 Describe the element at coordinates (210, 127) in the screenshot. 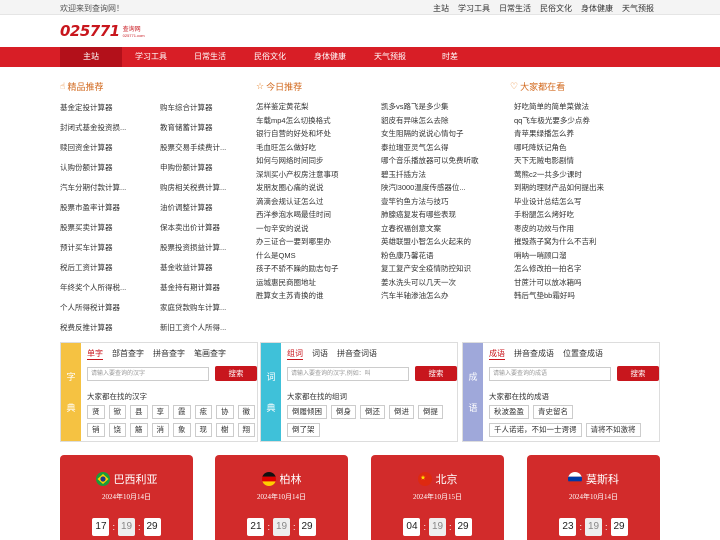

I see `picks-link: 教育储蓄计算器` at that location.